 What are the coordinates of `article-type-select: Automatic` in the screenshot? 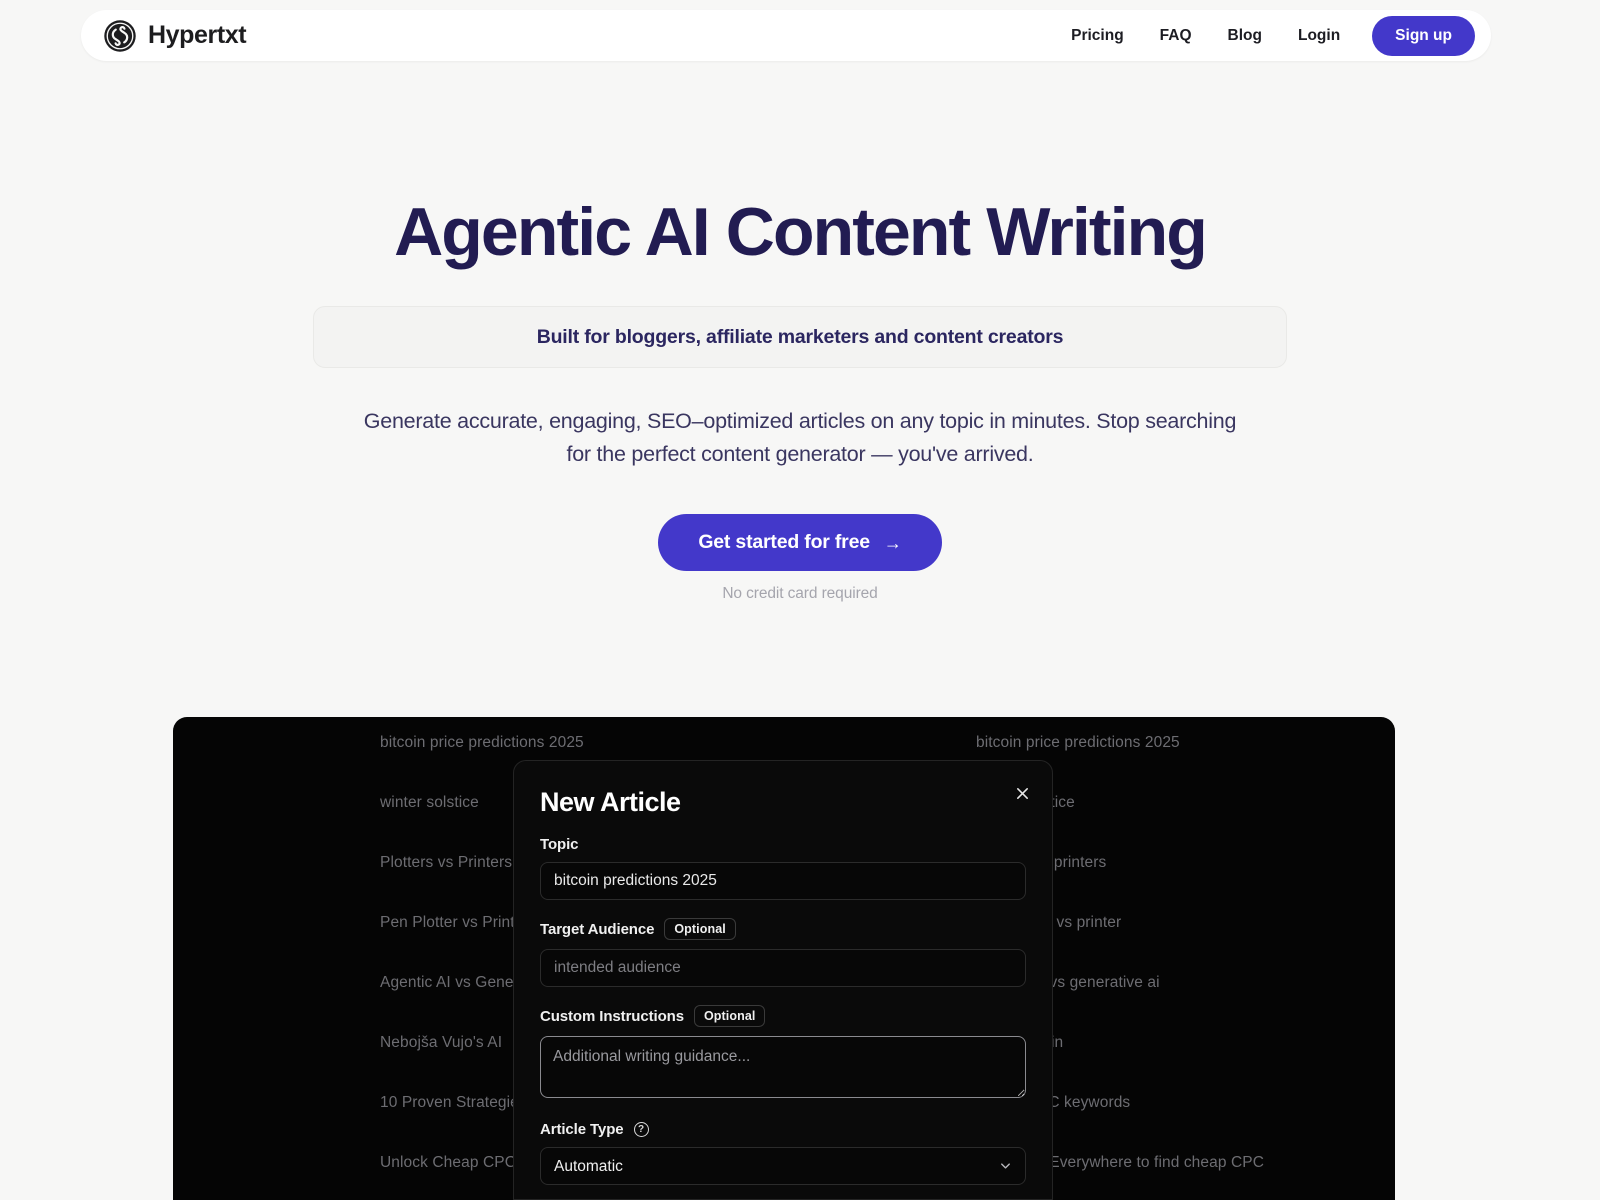 It's located at (783, 1166).